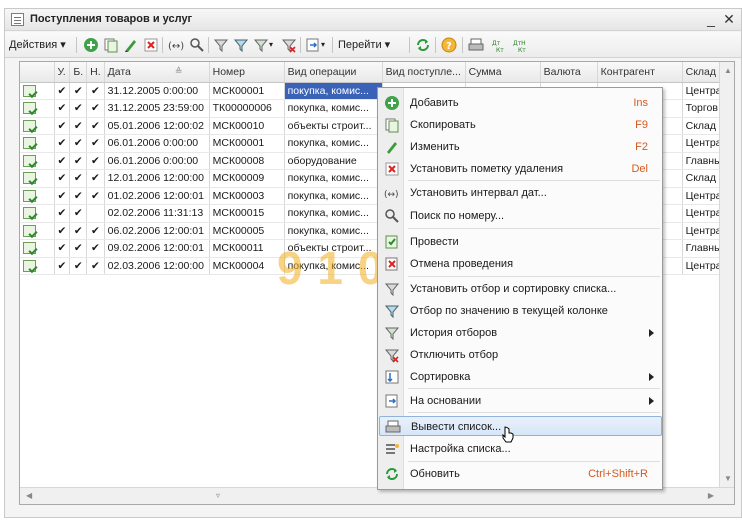 This screenshot has height=520, width=742. I want to click on copy-icon, so click(111, 45).